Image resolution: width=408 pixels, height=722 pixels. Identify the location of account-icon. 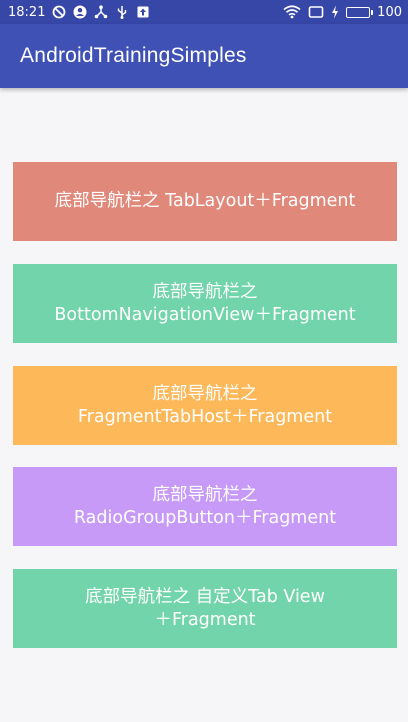
(80, 12).